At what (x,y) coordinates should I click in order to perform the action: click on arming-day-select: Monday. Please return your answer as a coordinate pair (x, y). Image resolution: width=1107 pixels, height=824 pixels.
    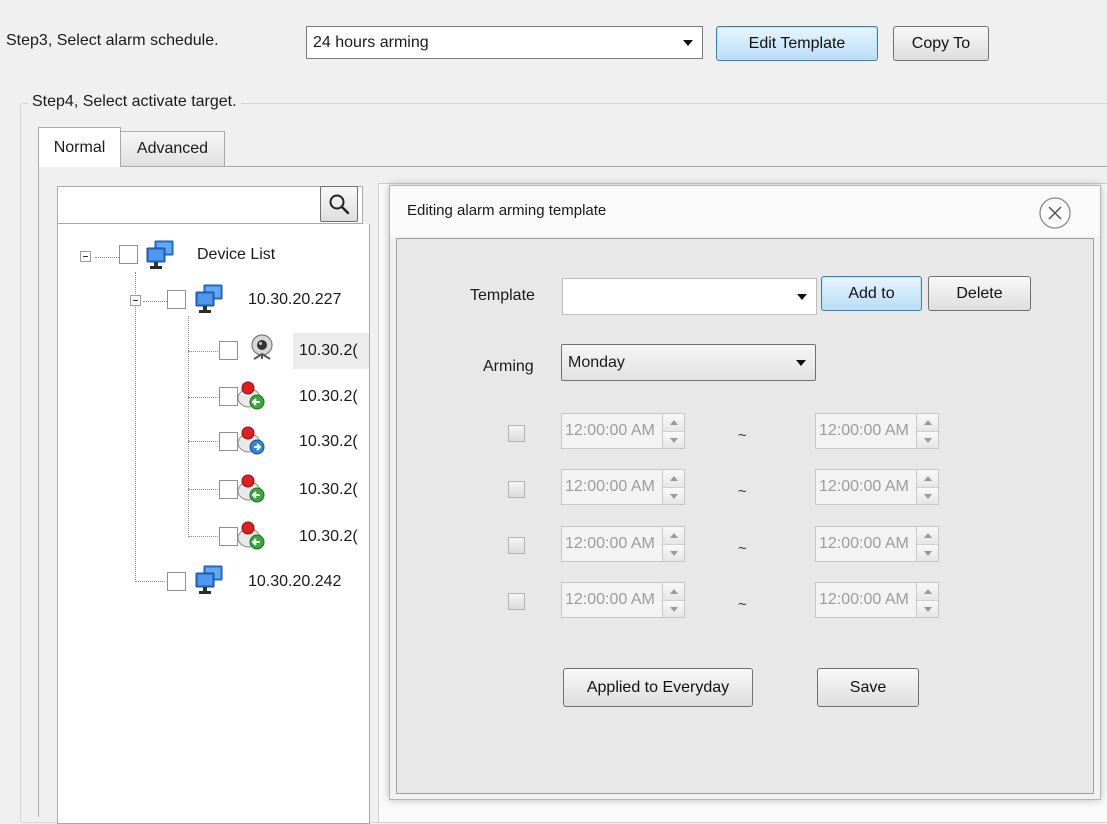
    Looking at the image, I should click on (688, 362).